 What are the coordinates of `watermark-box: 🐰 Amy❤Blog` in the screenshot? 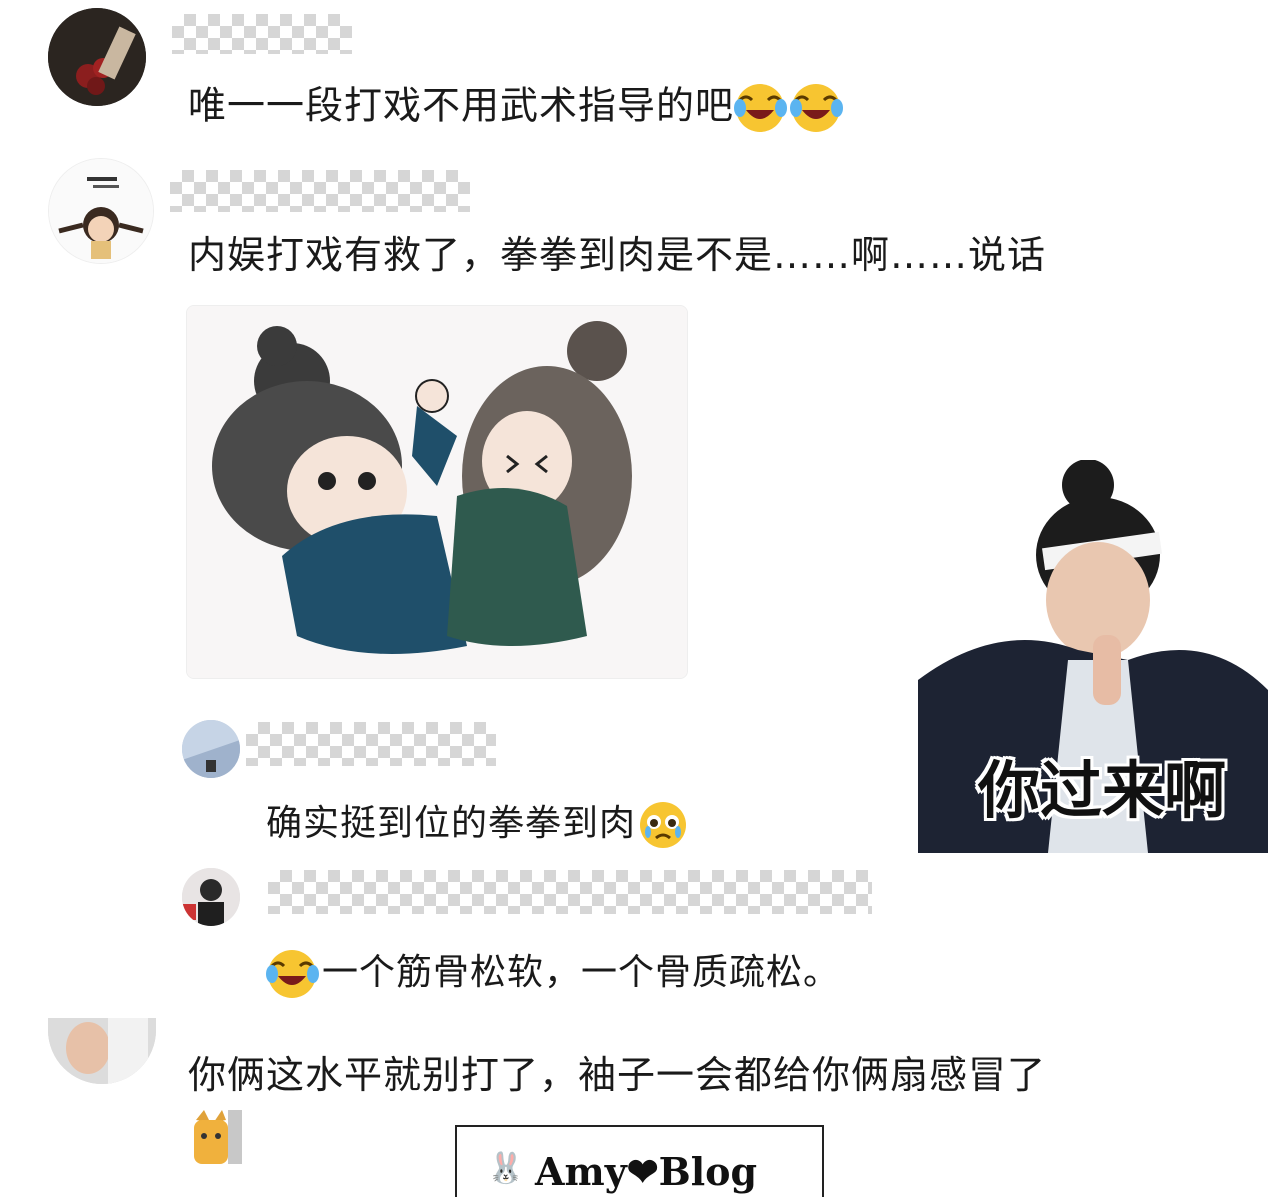 It's located at (639, 1161).